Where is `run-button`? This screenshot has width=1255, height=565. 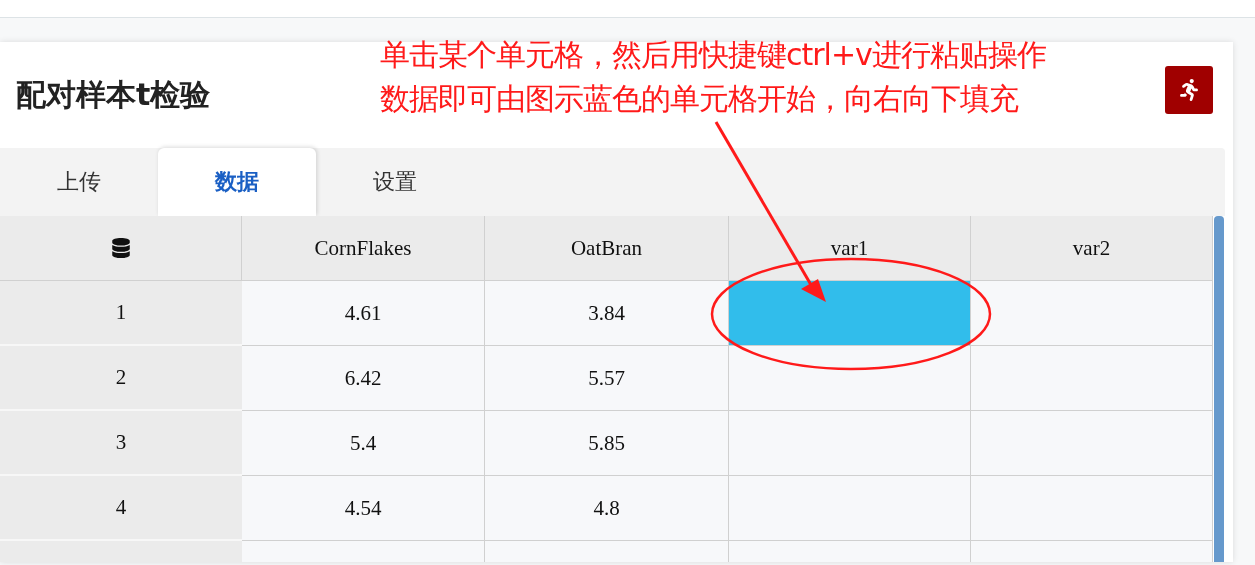 run-button is located at coordinates (1189, 90).